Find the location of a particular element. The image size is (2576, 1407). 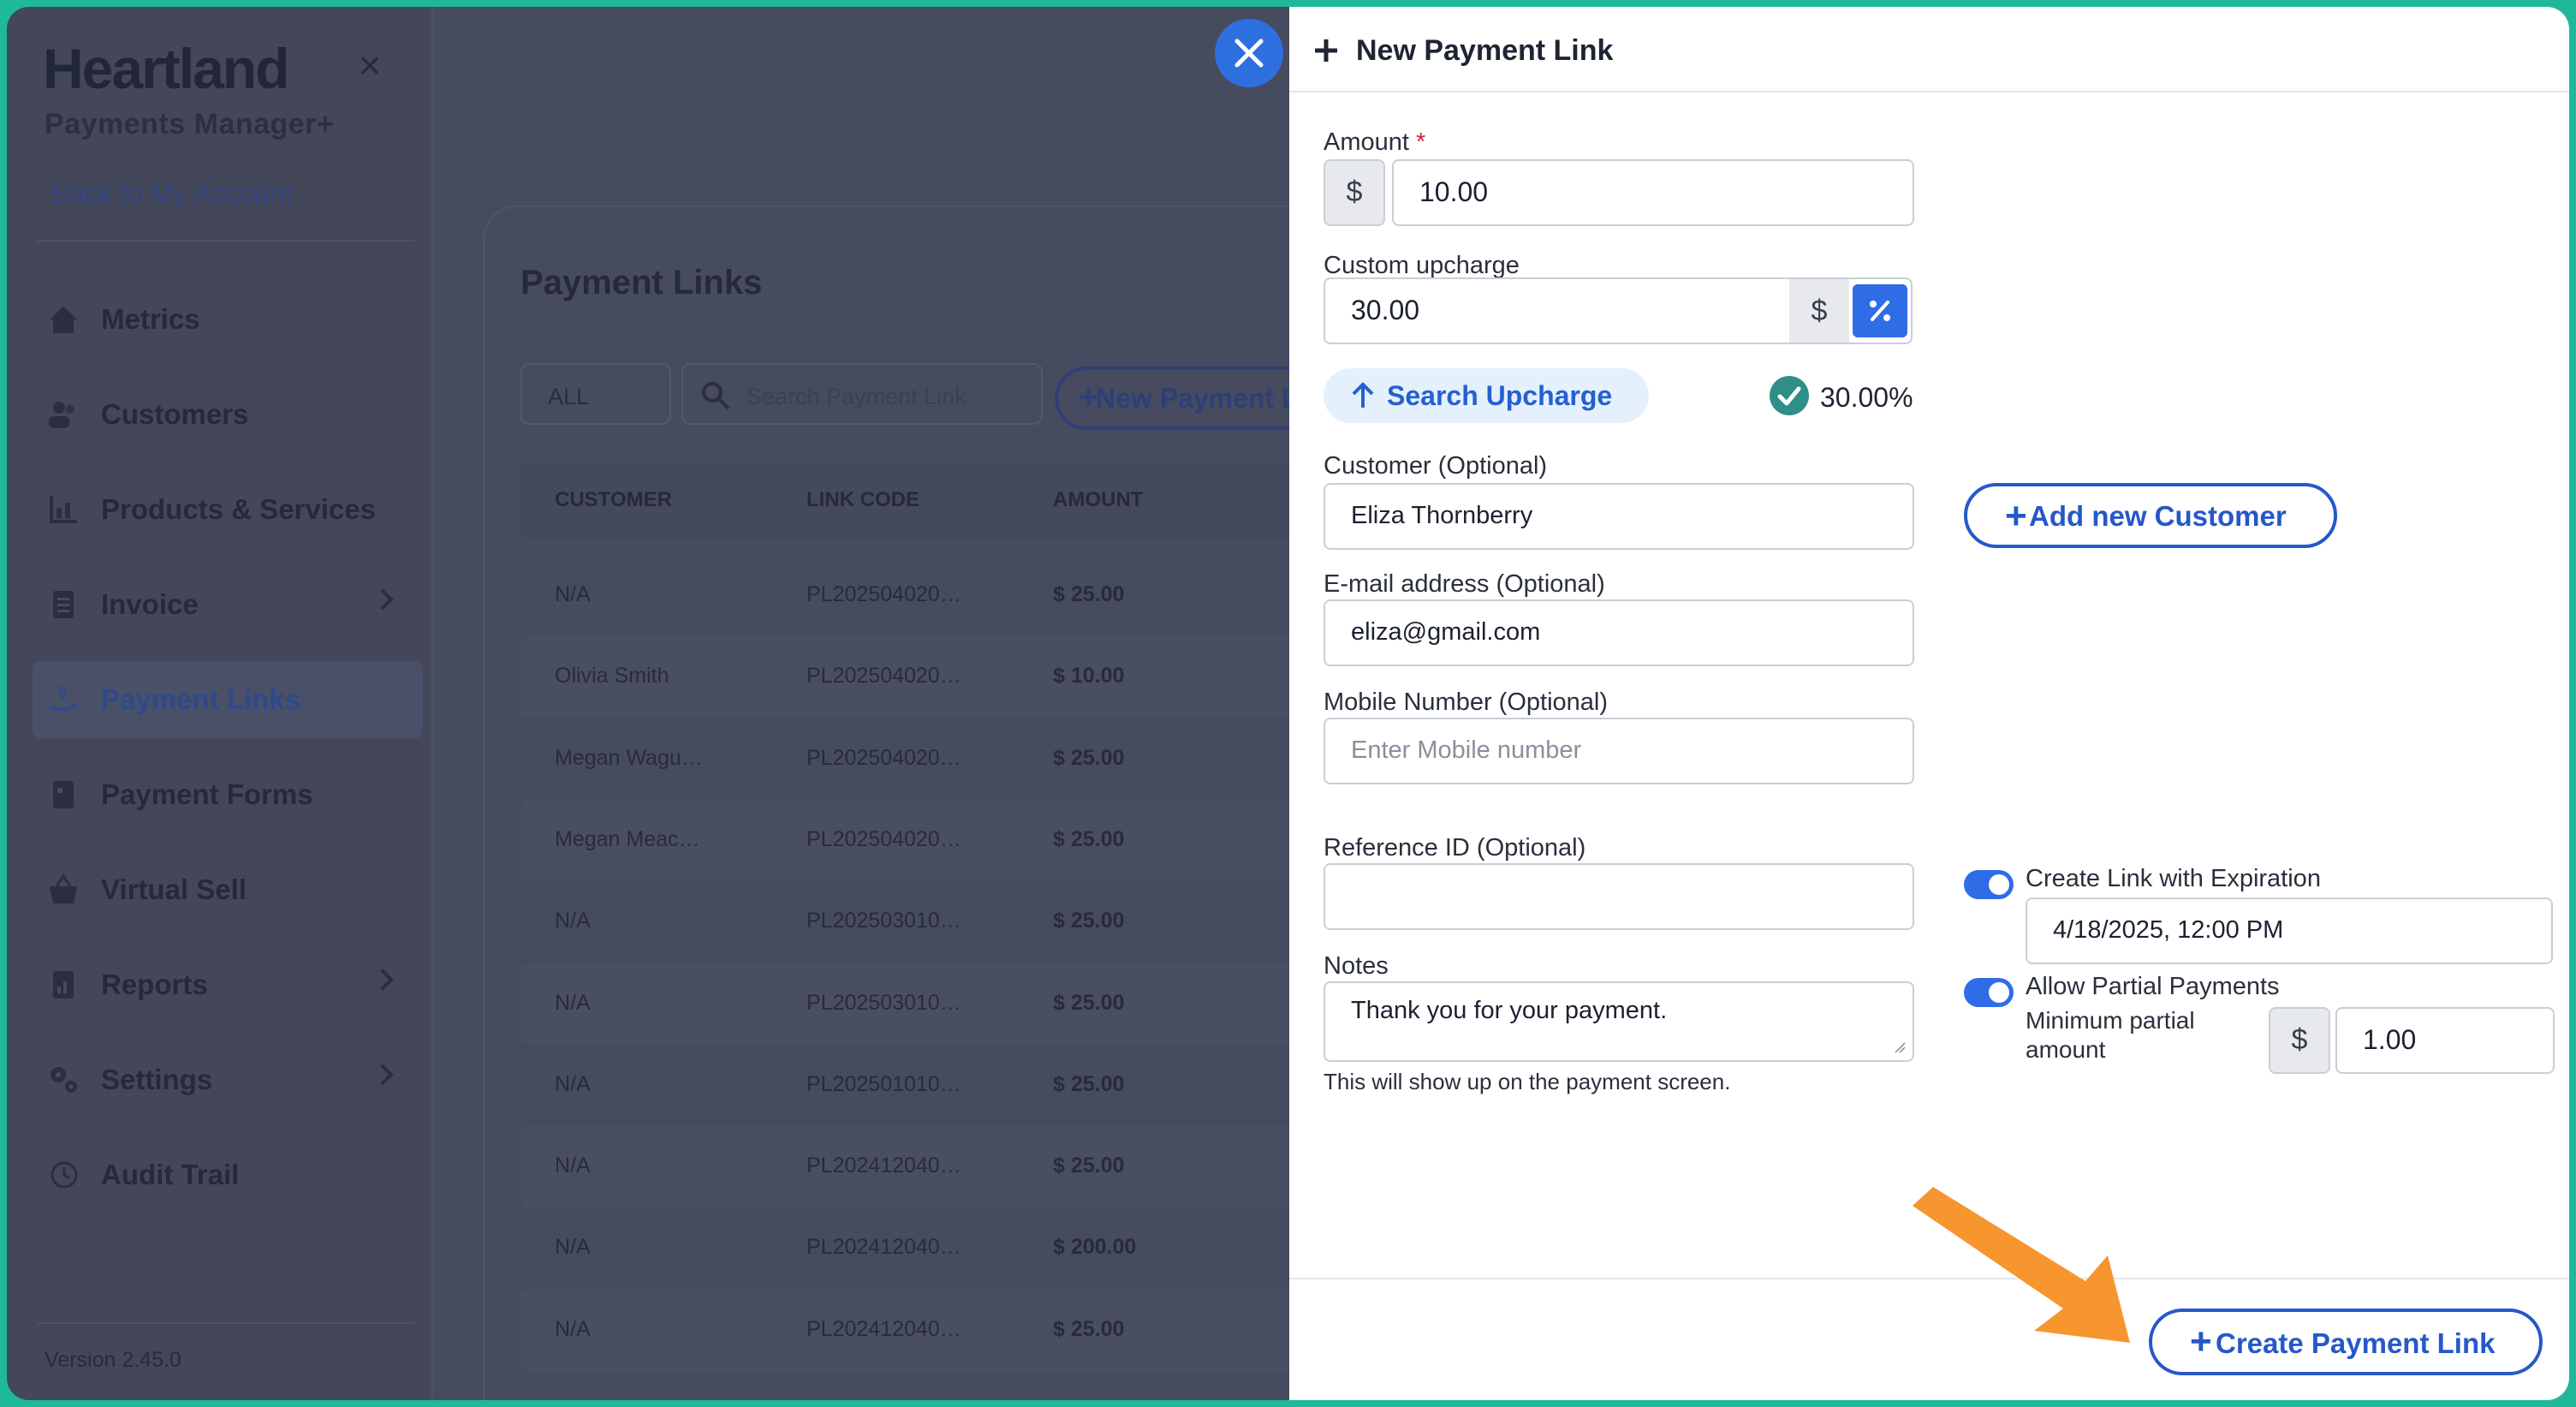

plus-icon: + is located at coordinates (1089, 397).